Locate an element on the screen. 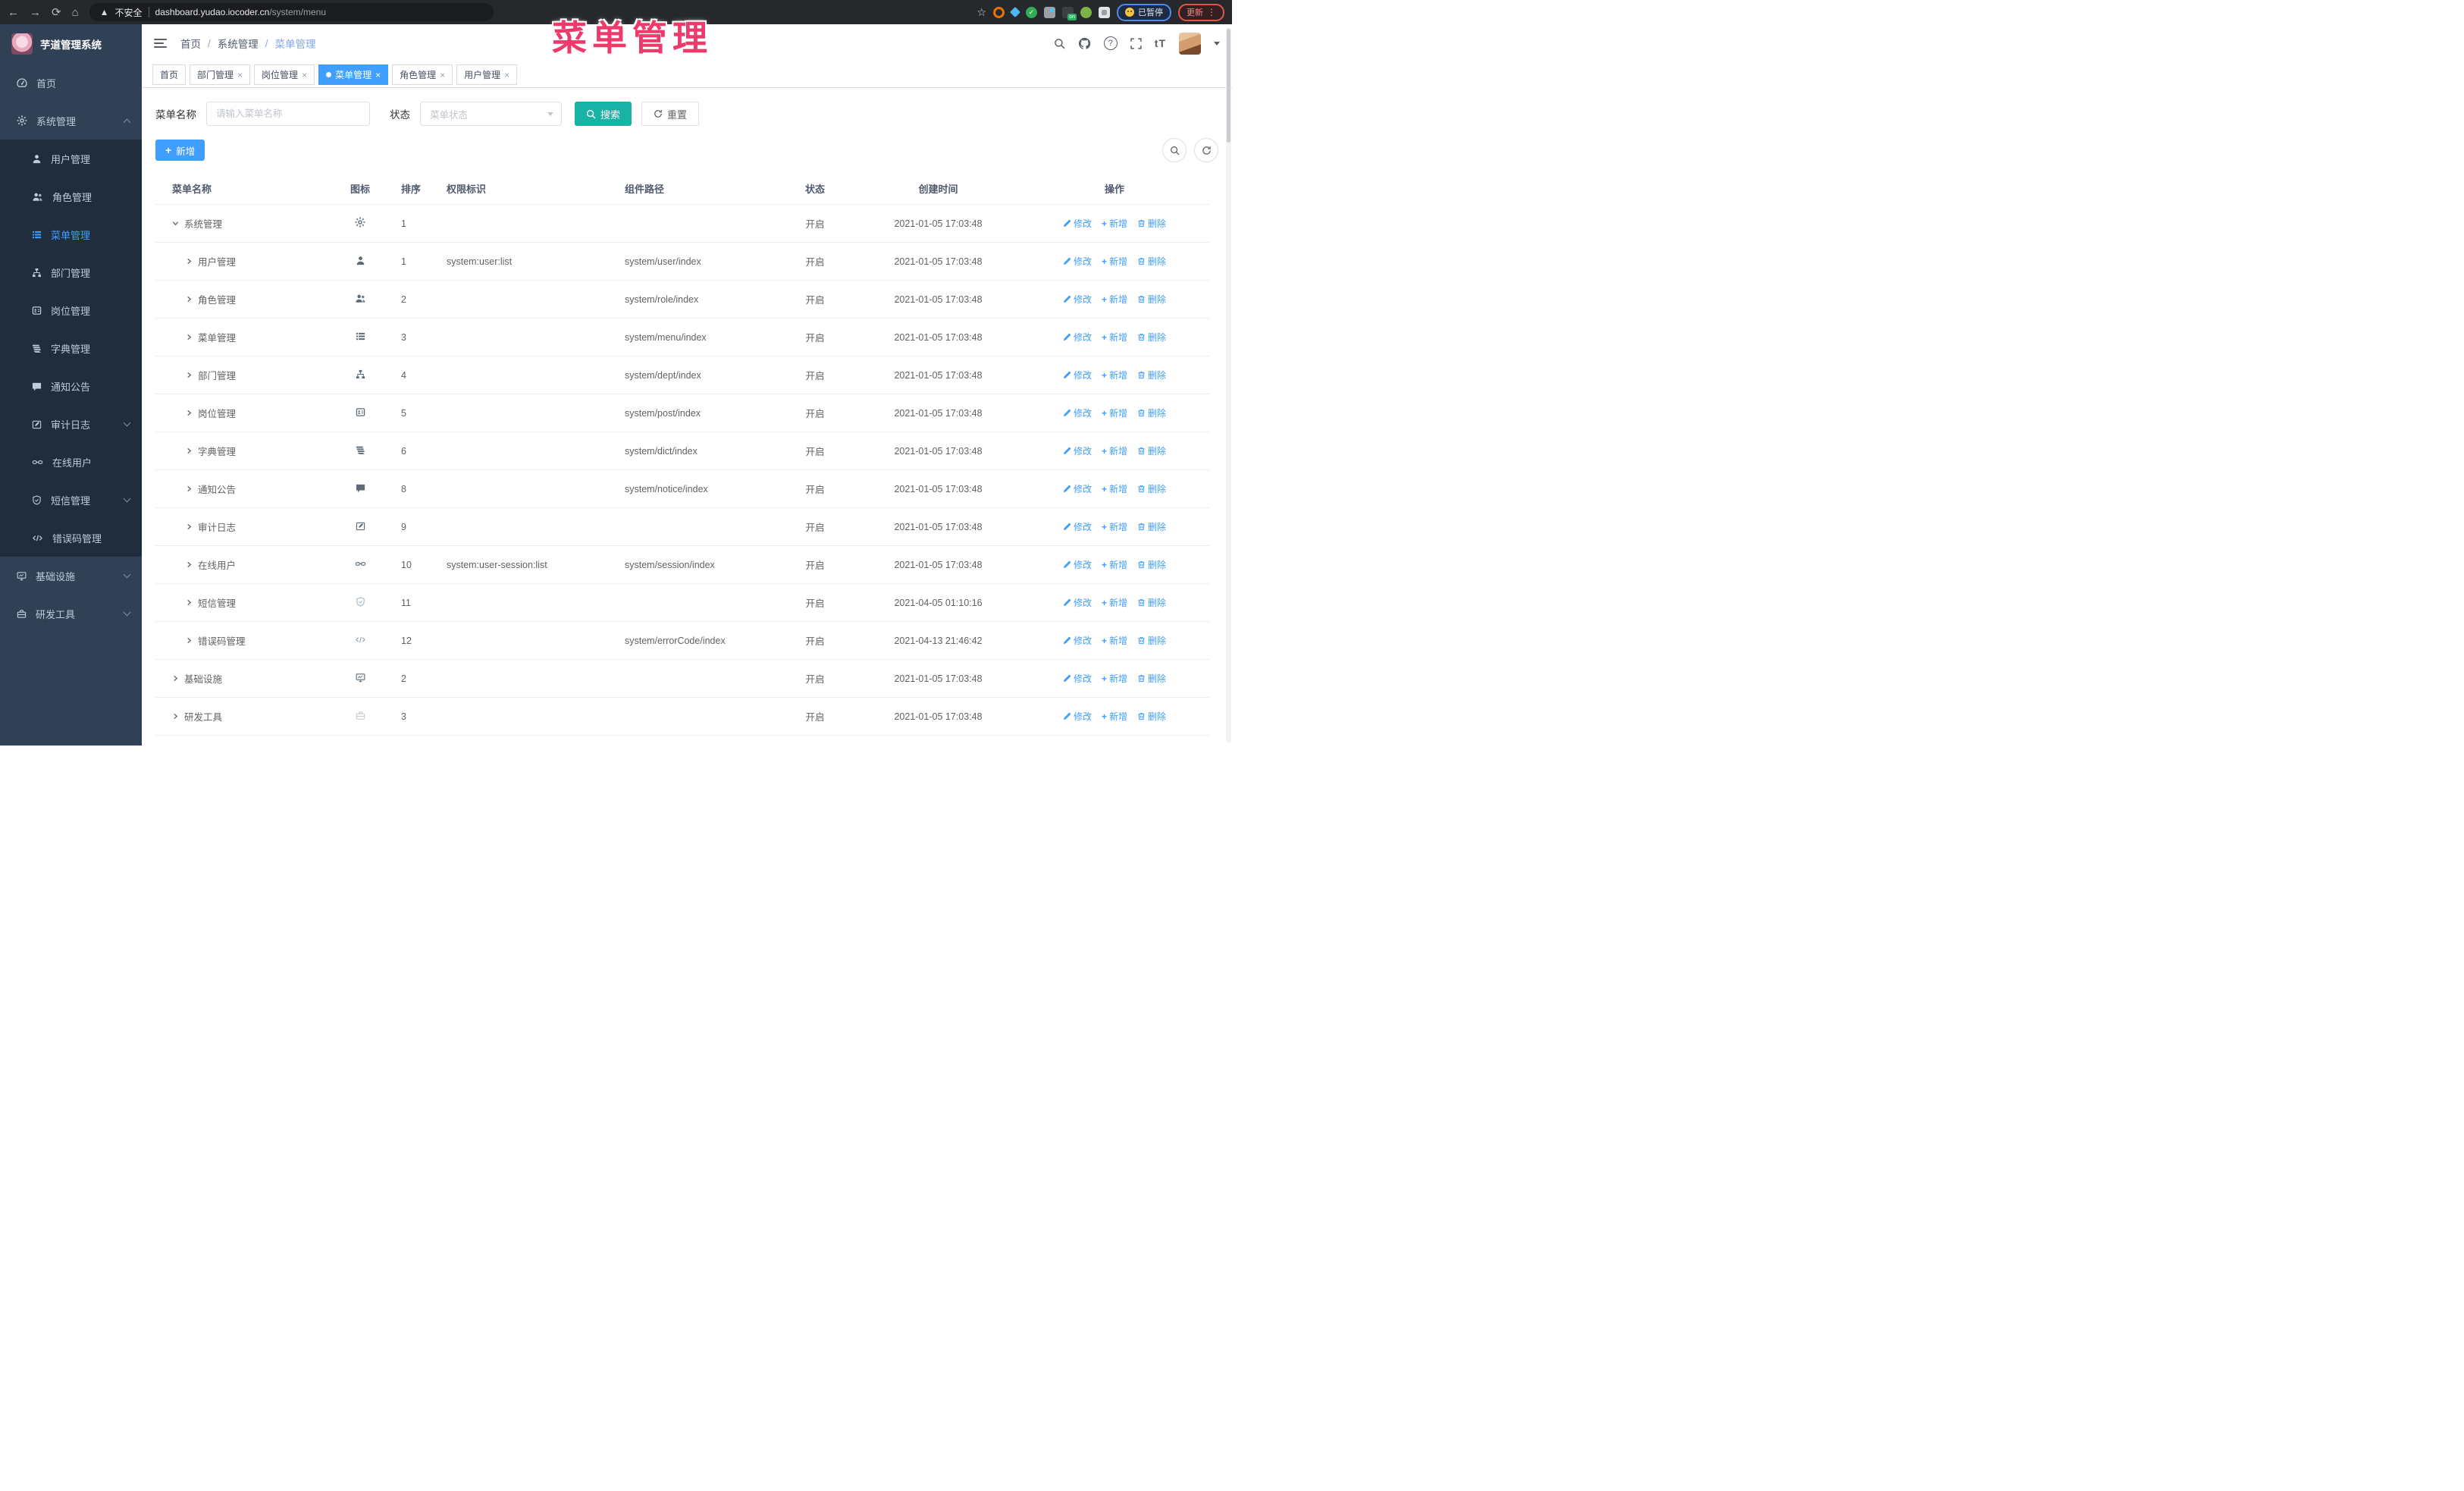 The height and width of the screenshot is (1491, 2464). sidebar-item-infra: 基础设施 is located at coordinates (71, 576).